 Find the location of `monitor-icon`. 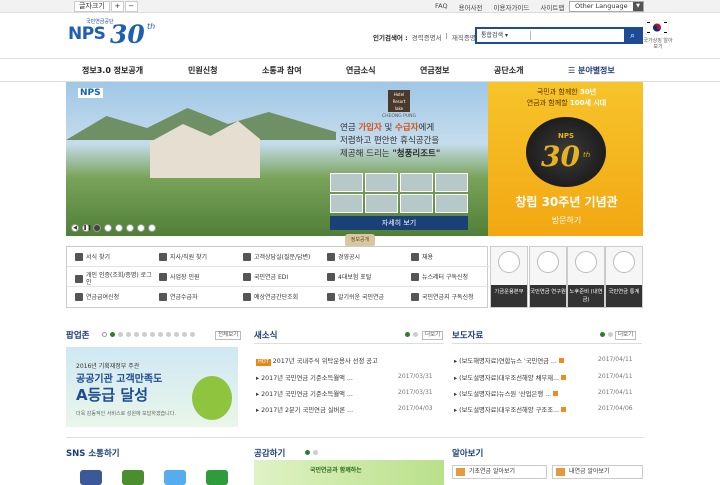

monitor-icon is located at coordinates (247, 276).